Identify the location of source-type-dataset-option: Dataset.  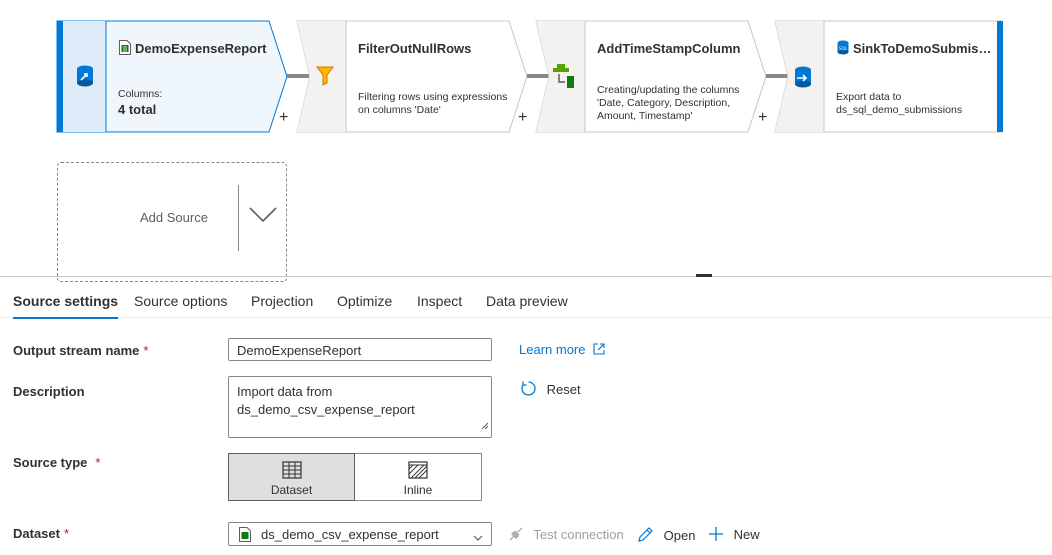
(291, 477).